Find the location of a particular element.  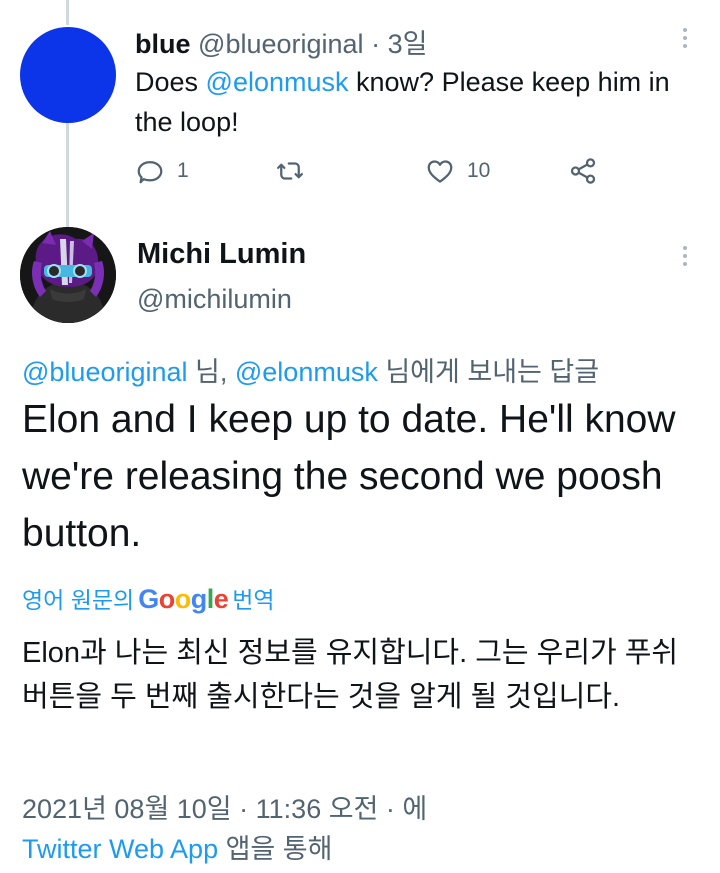

avatar-image is located at coordinates (68, 275).